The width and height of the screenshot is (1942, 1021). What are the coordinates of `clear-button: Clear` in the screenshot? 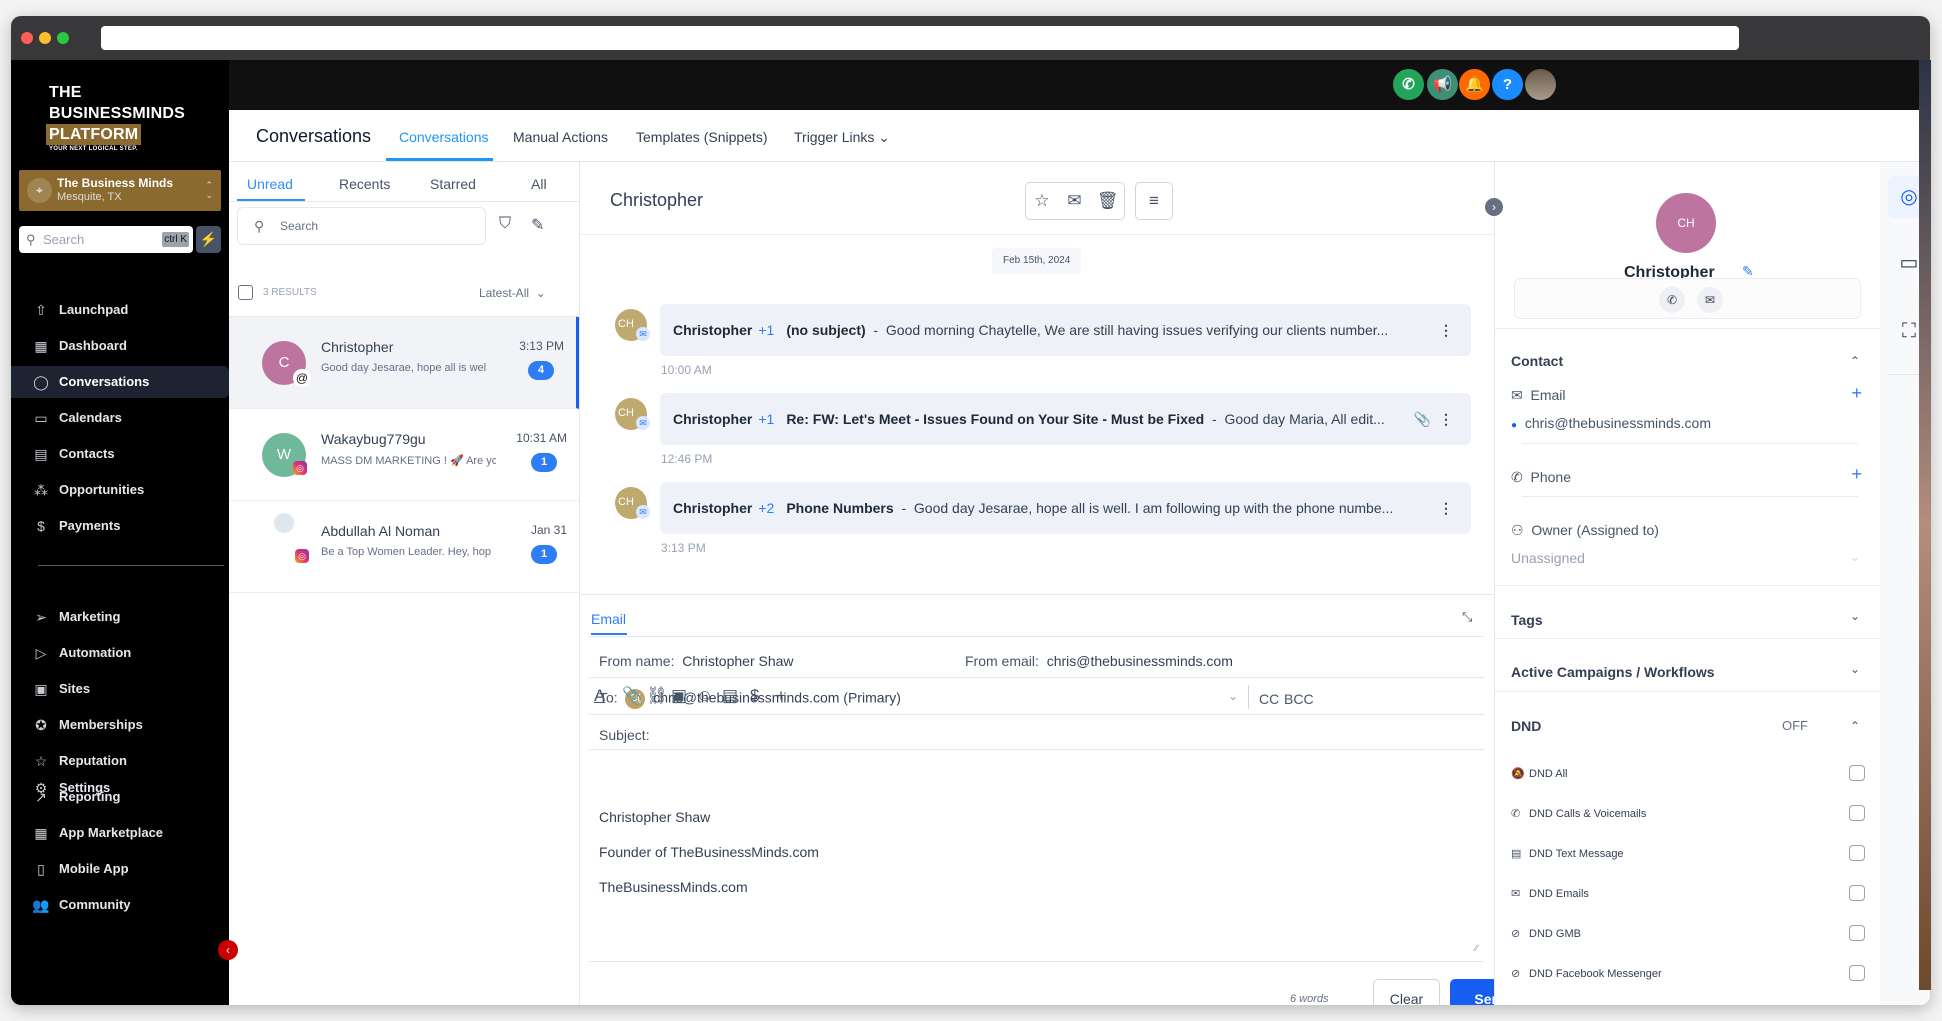 It's located at (1406, 992).